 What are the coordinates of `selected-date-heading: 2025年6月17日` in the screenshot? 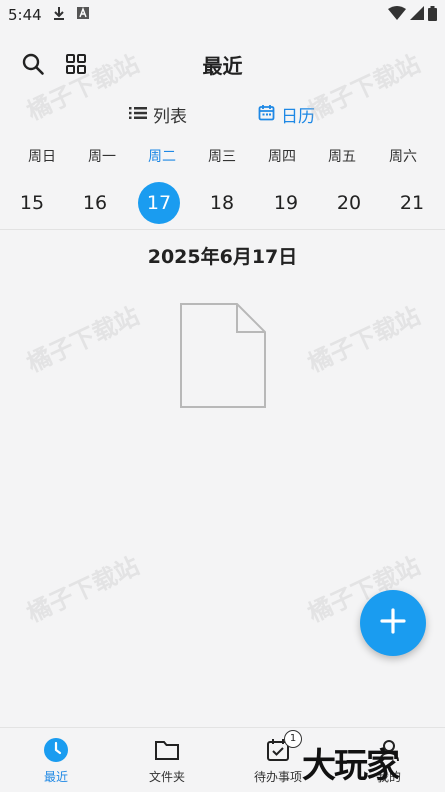 It's located at (222, 257).